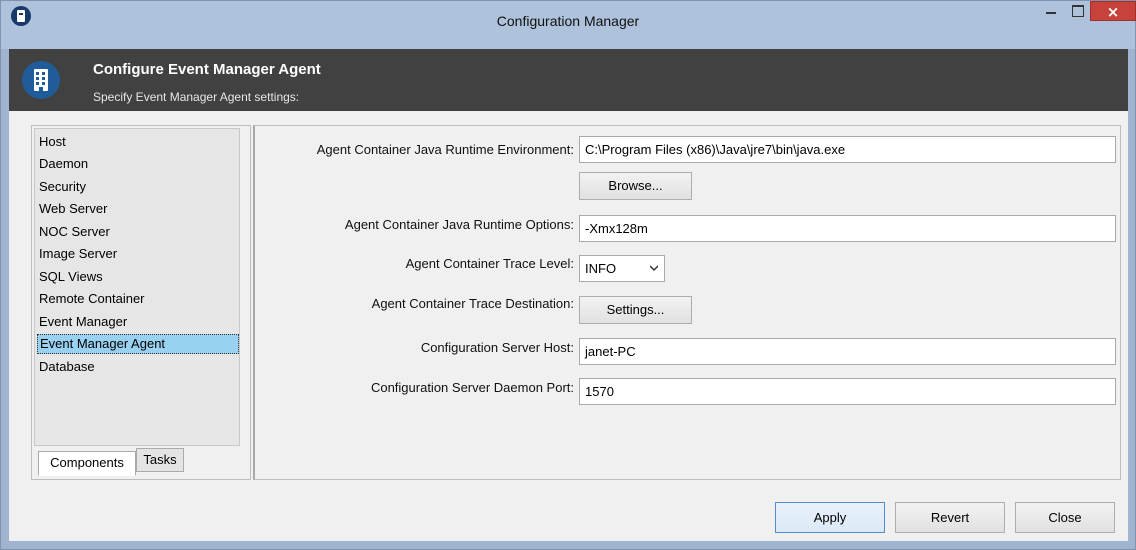  Describe the element at coordinates (138, 299) in the screenshot. I see `list-item-remote-container: Remote Container` at that location.